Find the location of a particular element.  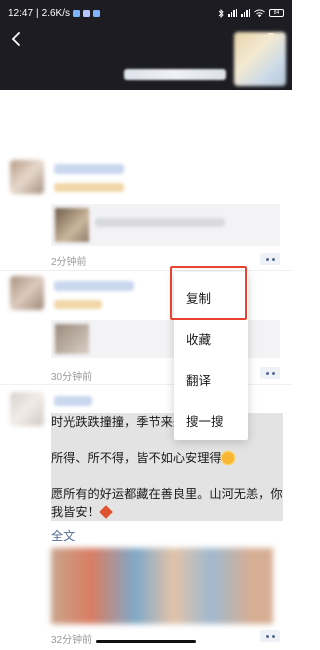

status-net-speed: 2.6K/s is located at coordinates (55, 13).